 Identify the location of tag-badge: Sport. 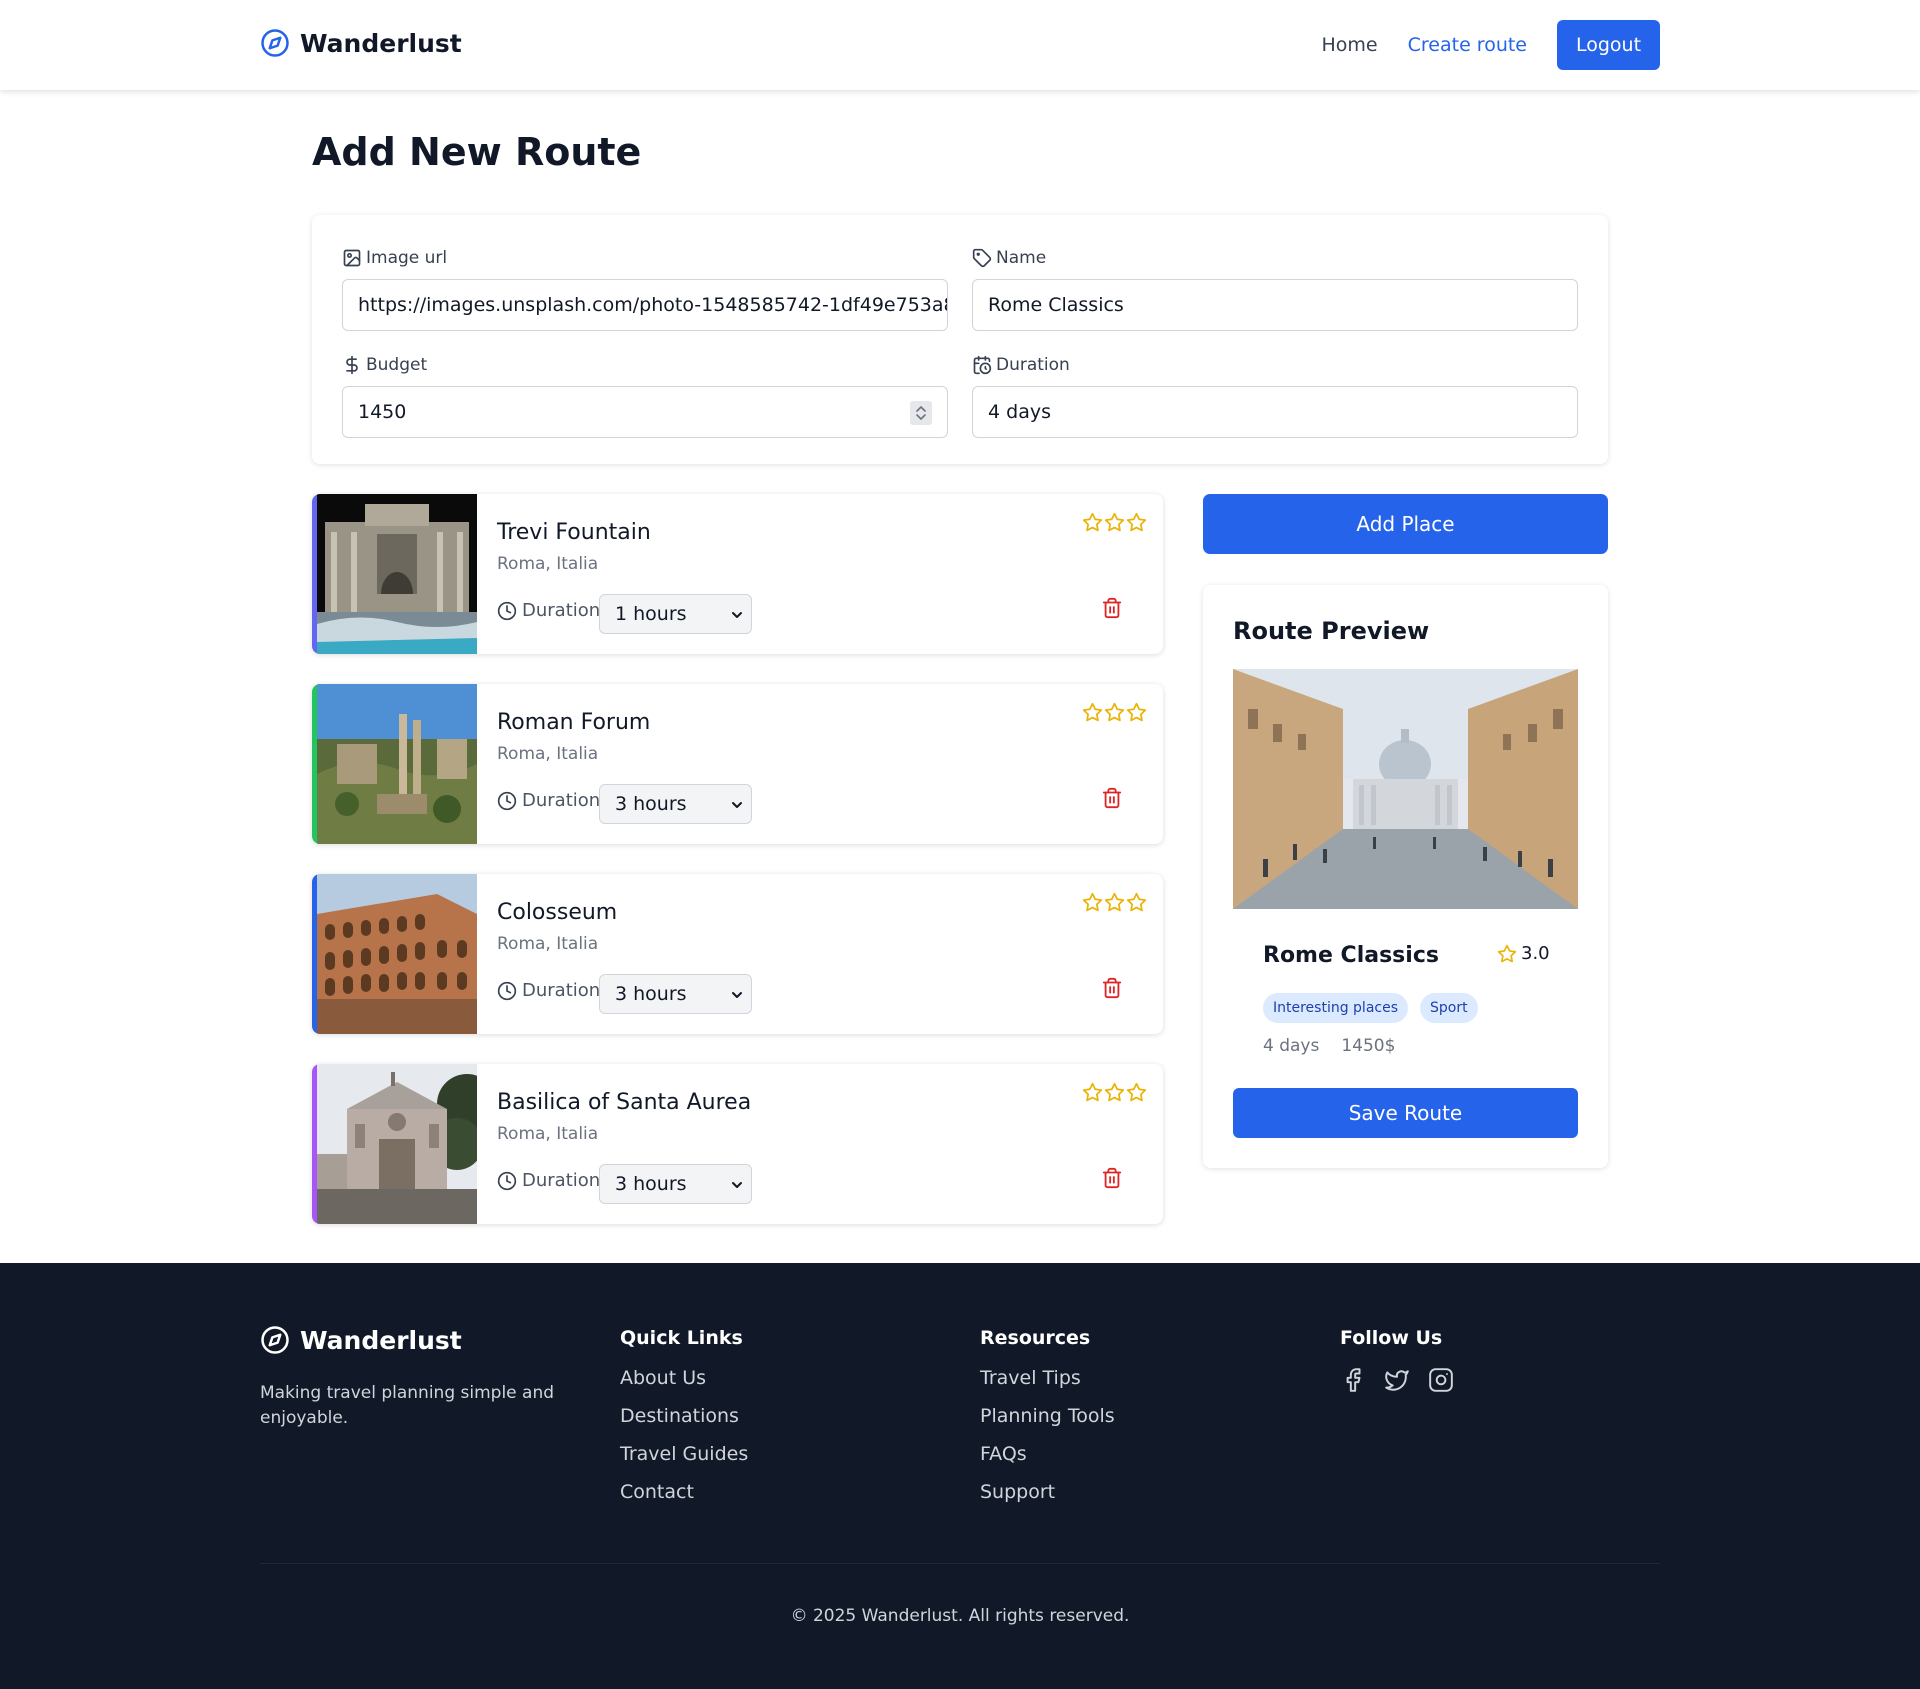
(1449, 1008).